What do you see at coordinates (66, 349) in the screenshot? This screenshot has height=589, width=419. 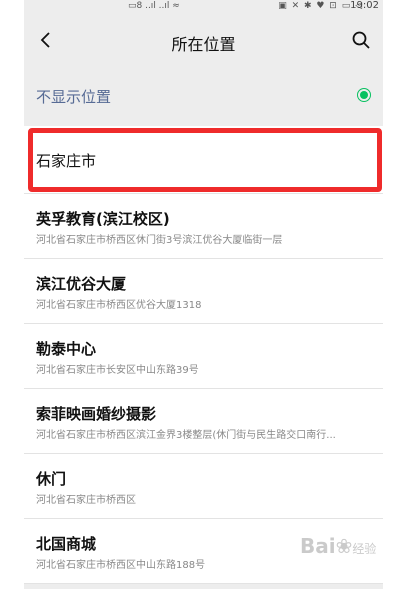 I see `location-name: 勒泰中心` at bounding box center [66, 349].